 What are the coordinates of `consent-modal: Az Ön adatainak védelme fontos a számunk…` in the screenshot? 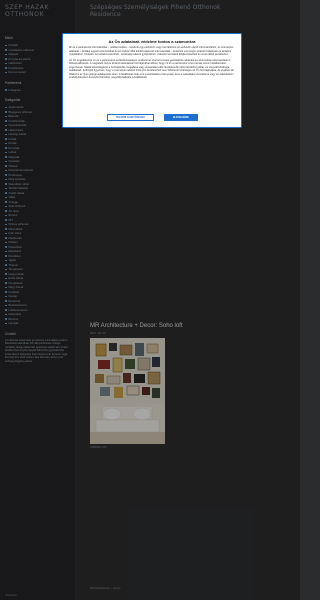 It's located at (152, 80).